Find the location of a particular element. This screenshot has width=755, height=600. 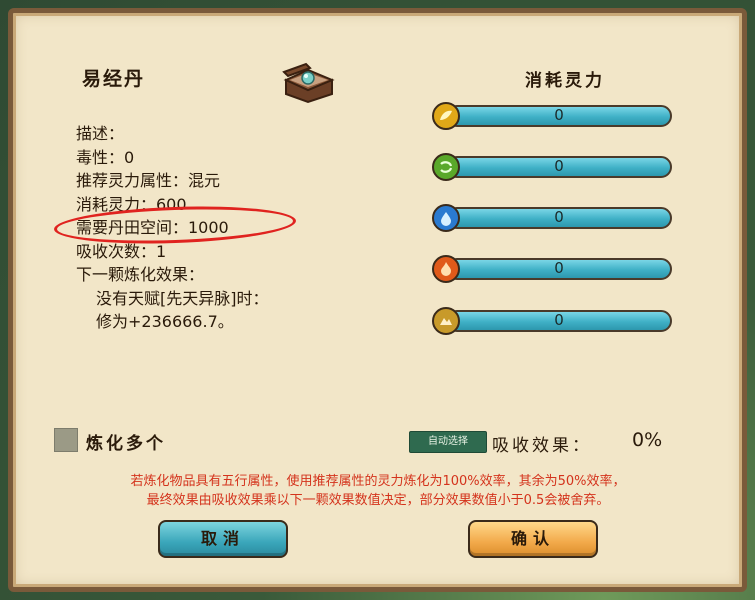

earth-power-bar: 0 is located at coordinates (552, 321).